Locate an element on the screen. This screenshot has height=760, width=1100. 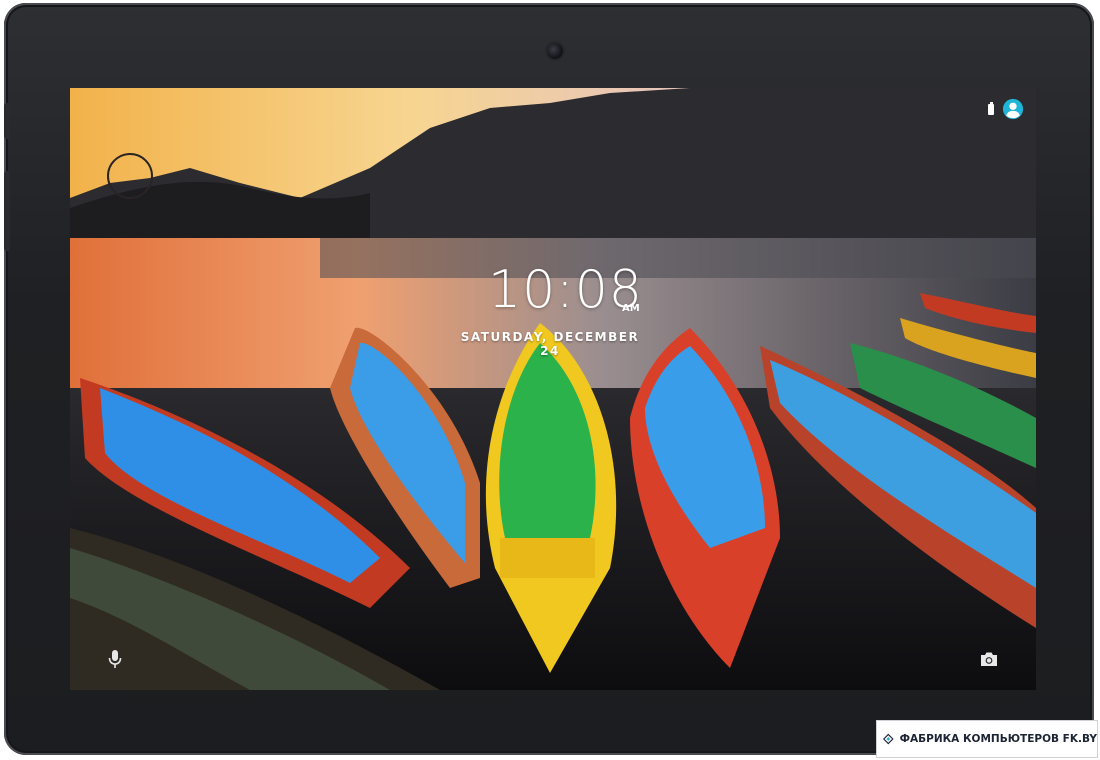
status-bar is located at coordinates (1006, 109).